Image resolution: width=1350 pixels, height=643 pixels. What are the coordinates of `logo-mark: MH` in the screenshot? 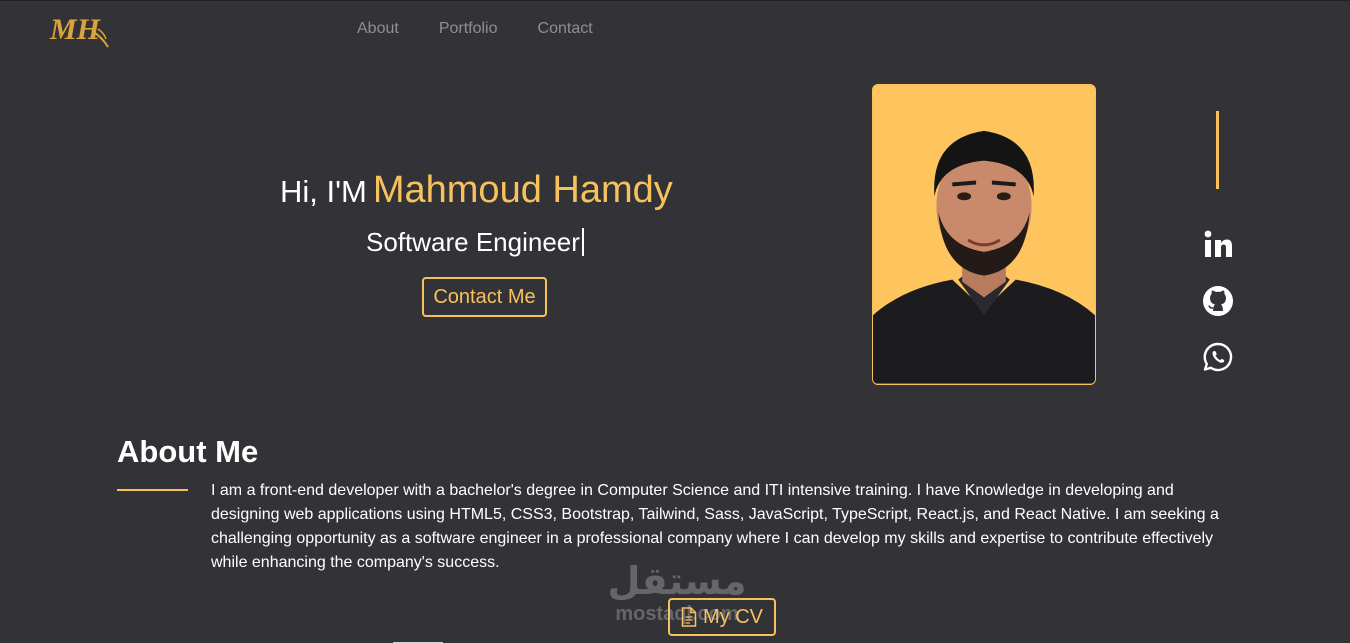 It's located at (79, 30).